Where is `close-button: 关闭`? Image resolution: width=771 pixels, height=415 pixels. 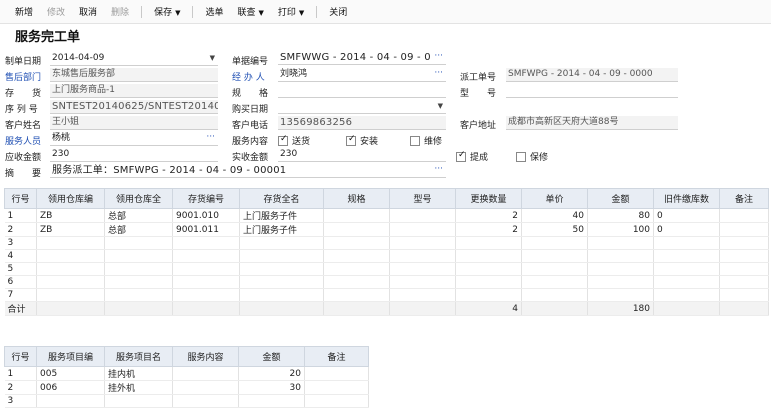 close-button: 关闭 is located at coordinates (338, 11).